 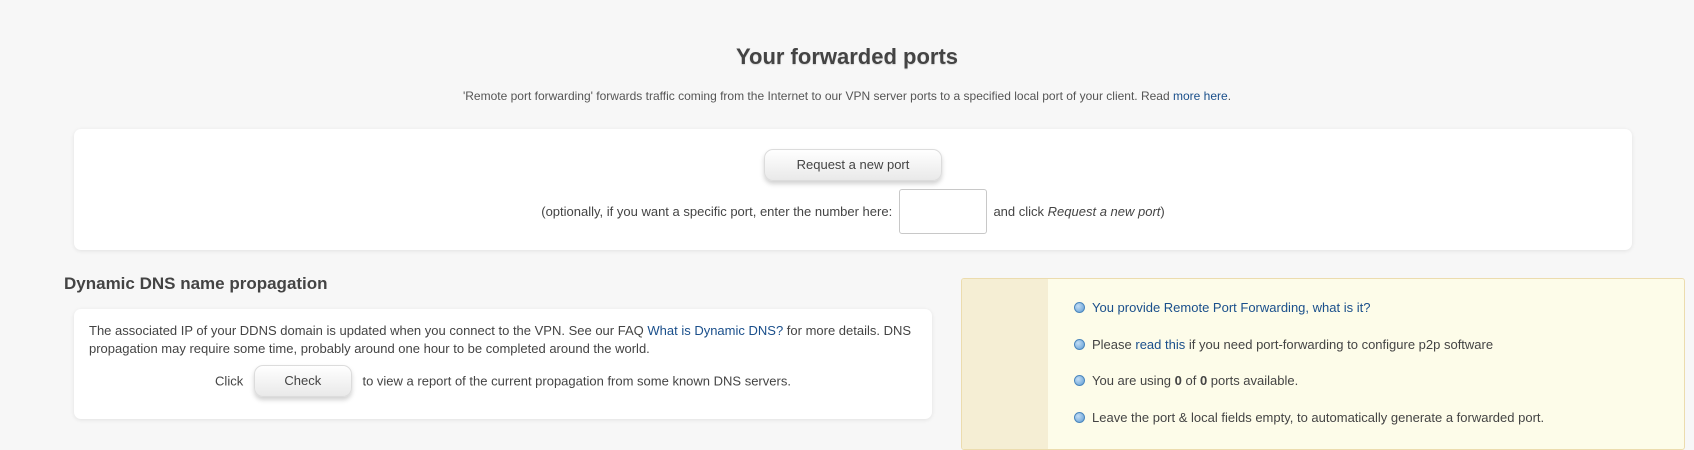 I want to click on request-new-port-button: Request a new port, so click(x=853, y=165).